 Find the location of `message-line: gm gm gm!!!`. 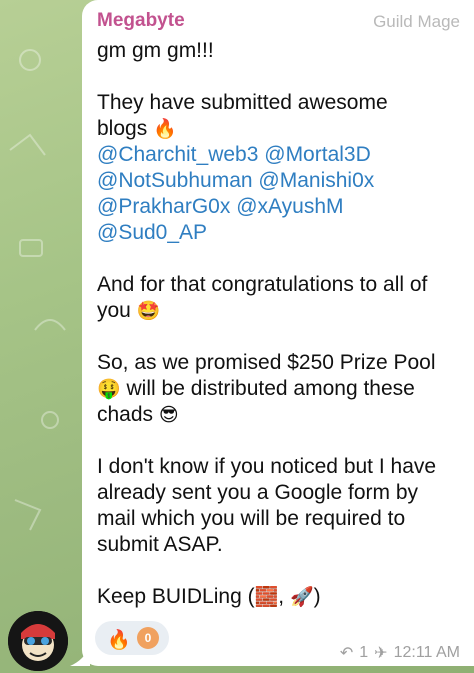

message-line: gm gm gm!!! is located at coordinates (155, 50).